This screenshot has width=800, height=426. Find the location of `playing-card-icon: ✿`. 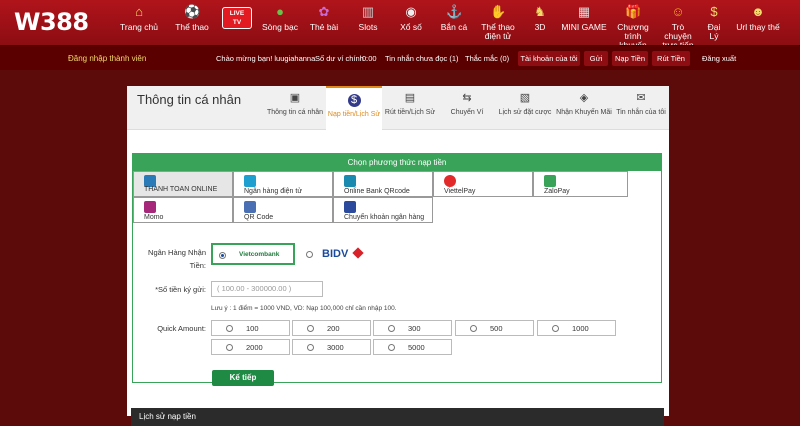

playing-card-icon: ✿ is located at coordinates (324, 11).